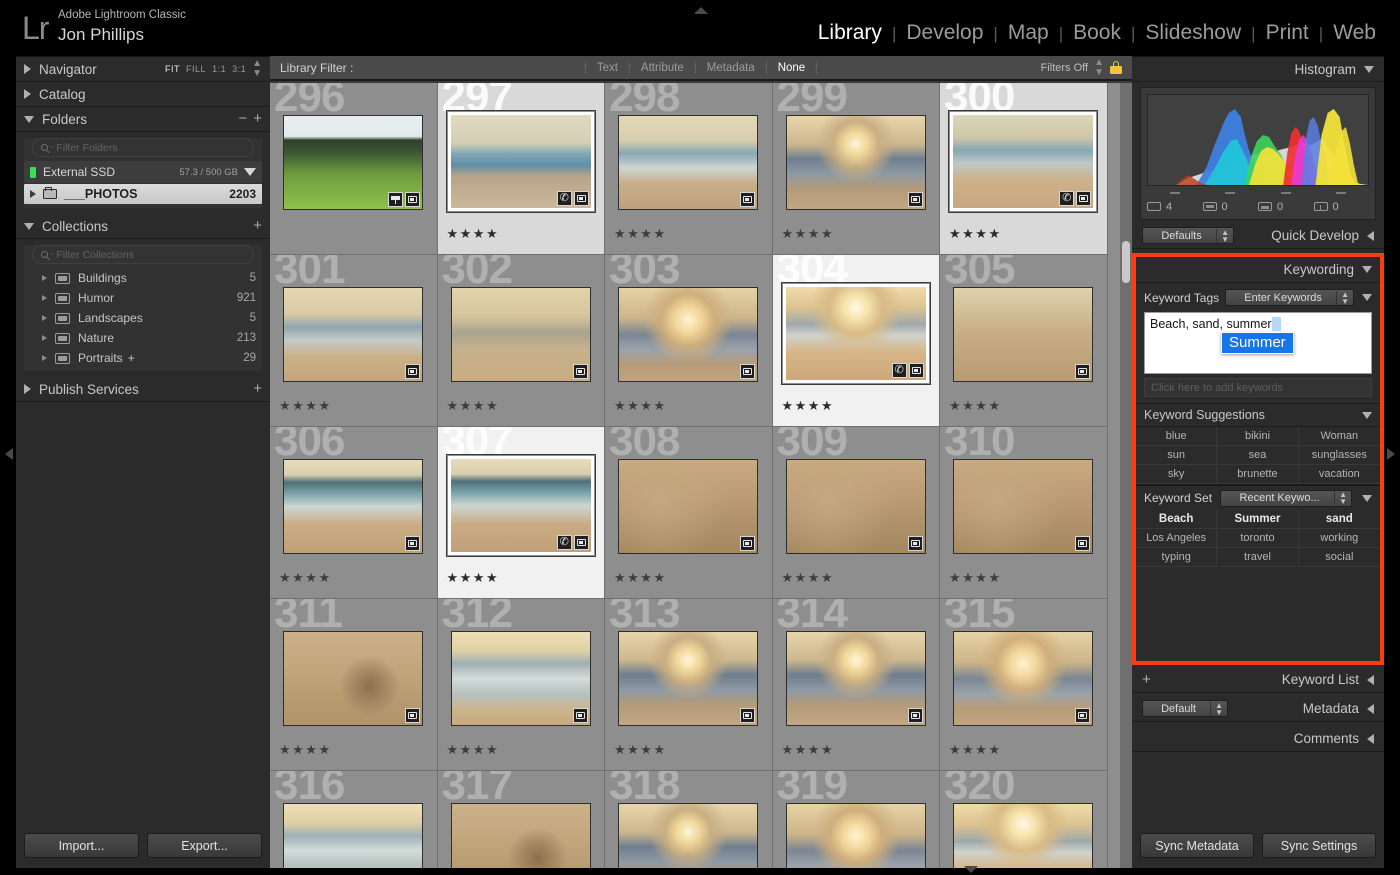 The image size is (1400, 875). What do you see at coordinates (521, 513) in the screenshot?
I see `grid-cell: 307 ✆ ★★★★` at bounding box center [521, 513].